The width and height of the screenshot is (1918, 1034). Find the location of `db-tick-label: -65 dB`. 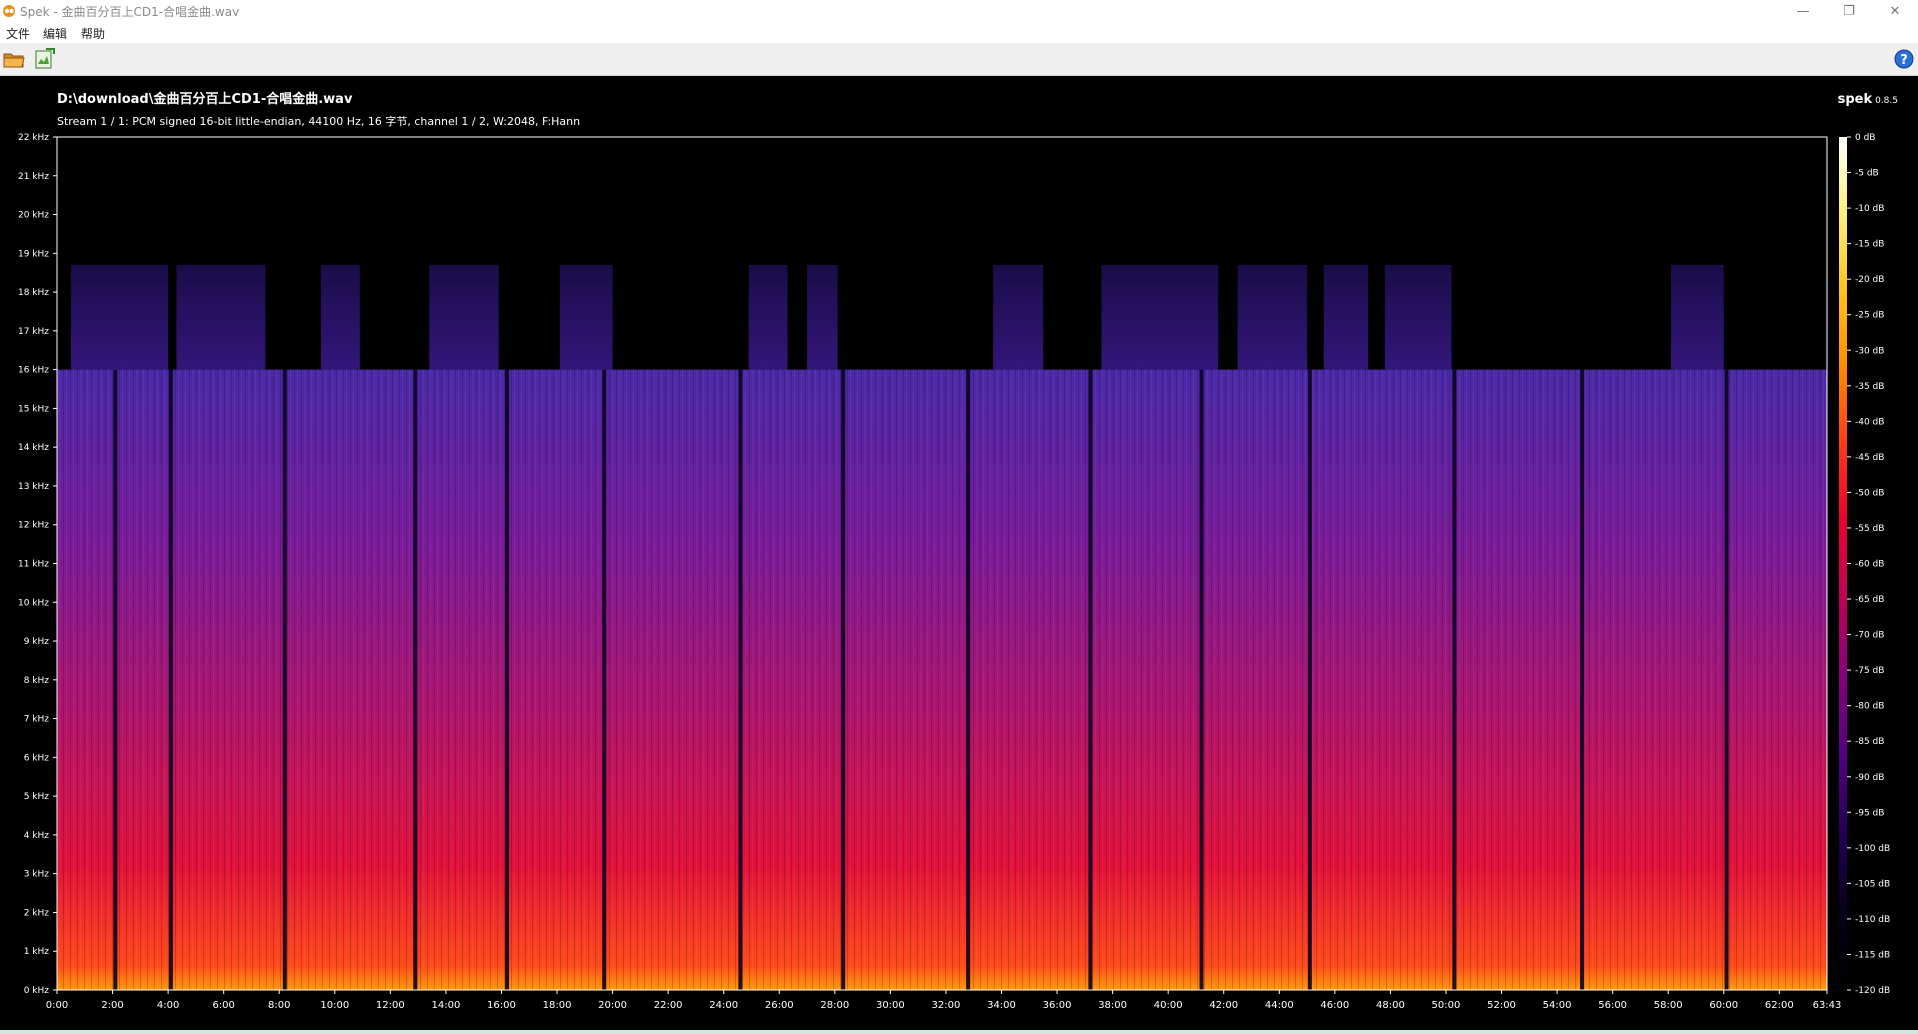

db-tick-label: -65 dB is located at coordinates (1869, 600).